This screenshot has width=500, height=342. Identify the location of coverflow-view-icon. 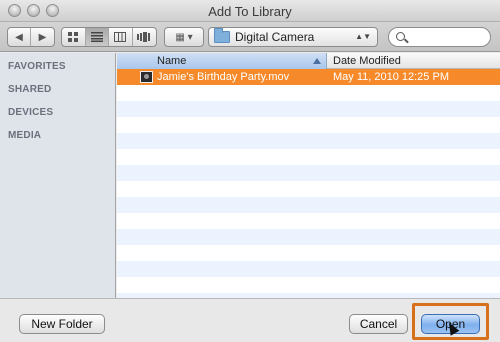
(144, 37).